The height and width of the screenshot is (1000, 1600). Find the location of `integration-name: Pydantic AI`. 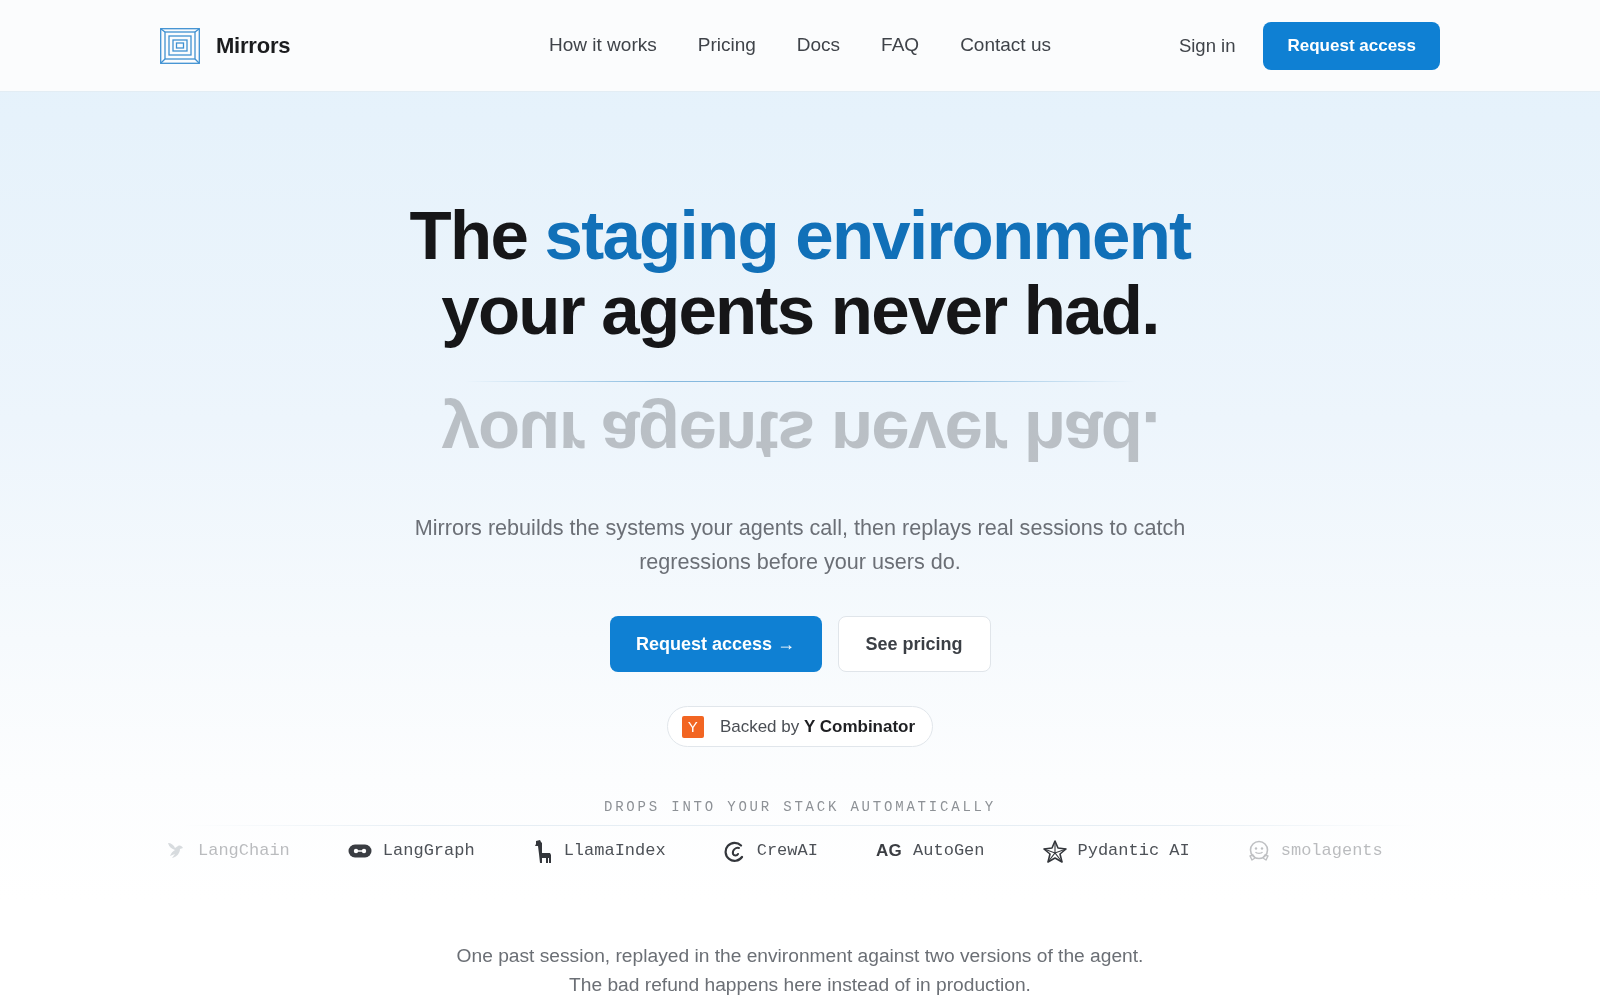

integration-name: Pydantic AI is located at coordinates (1133, 851).